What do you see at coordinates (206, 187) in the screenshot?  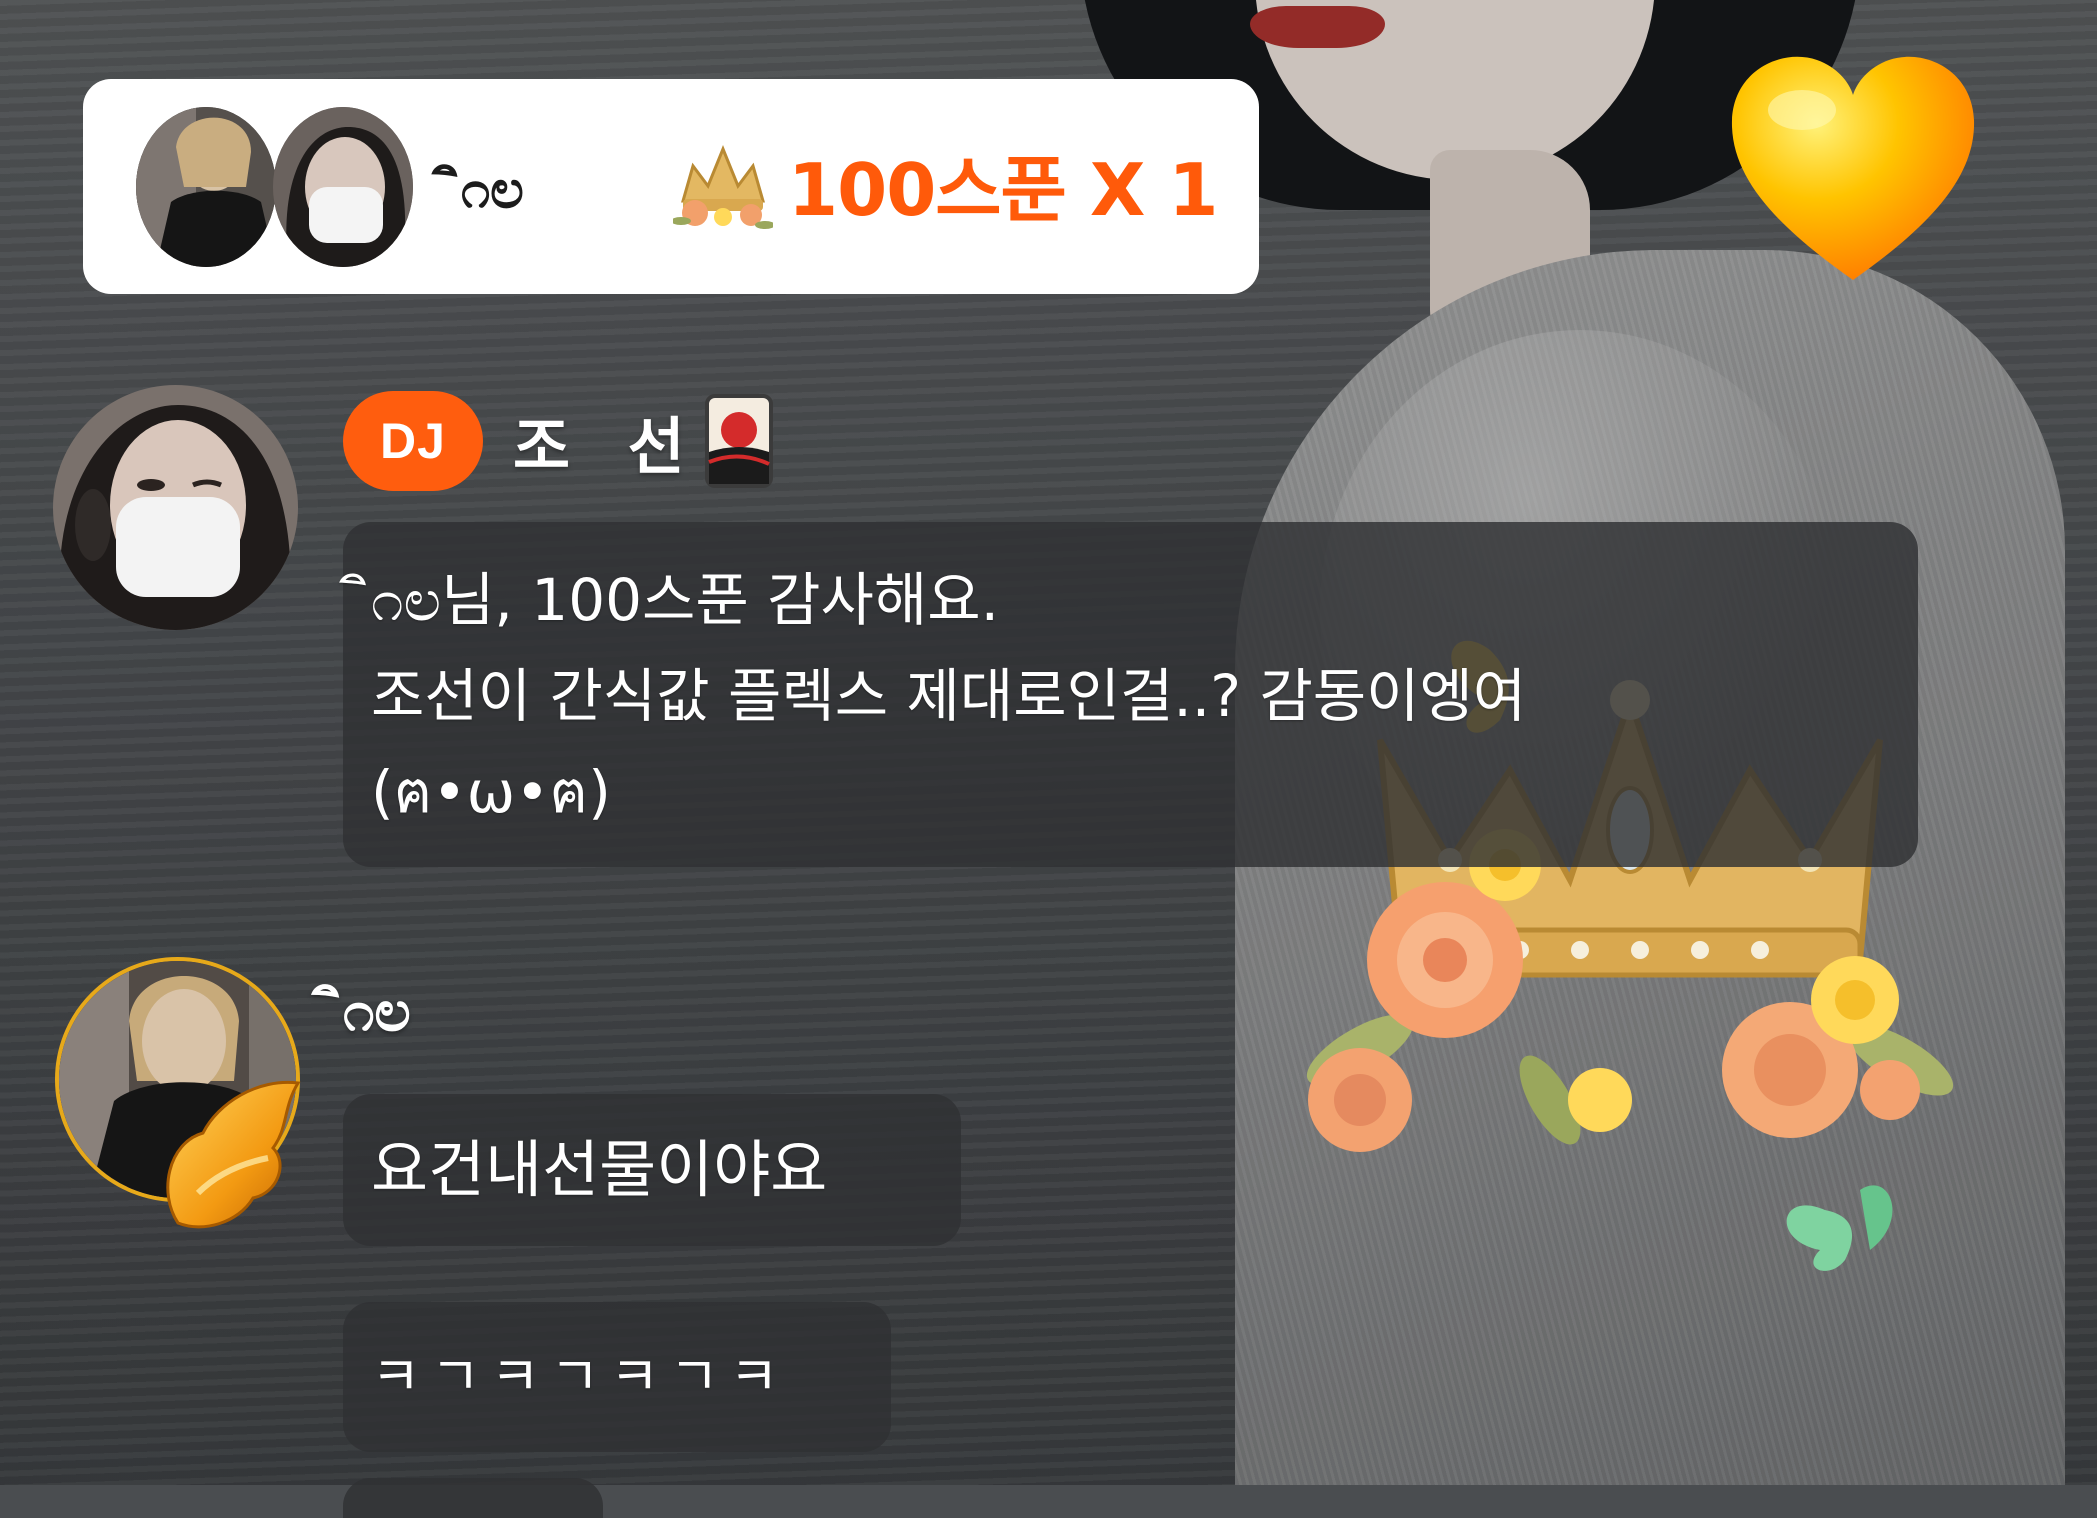 I see `sender-avatar` at bounding box center [206, 187].